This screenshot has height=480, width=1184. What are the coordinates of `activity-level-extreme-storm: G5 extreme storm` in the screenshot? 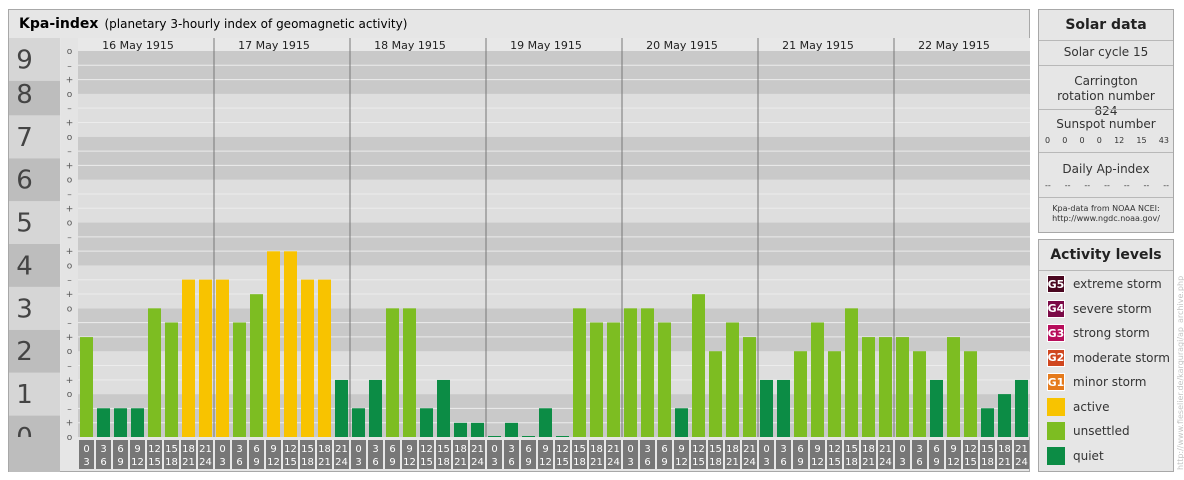 It's located at (1104, 284).